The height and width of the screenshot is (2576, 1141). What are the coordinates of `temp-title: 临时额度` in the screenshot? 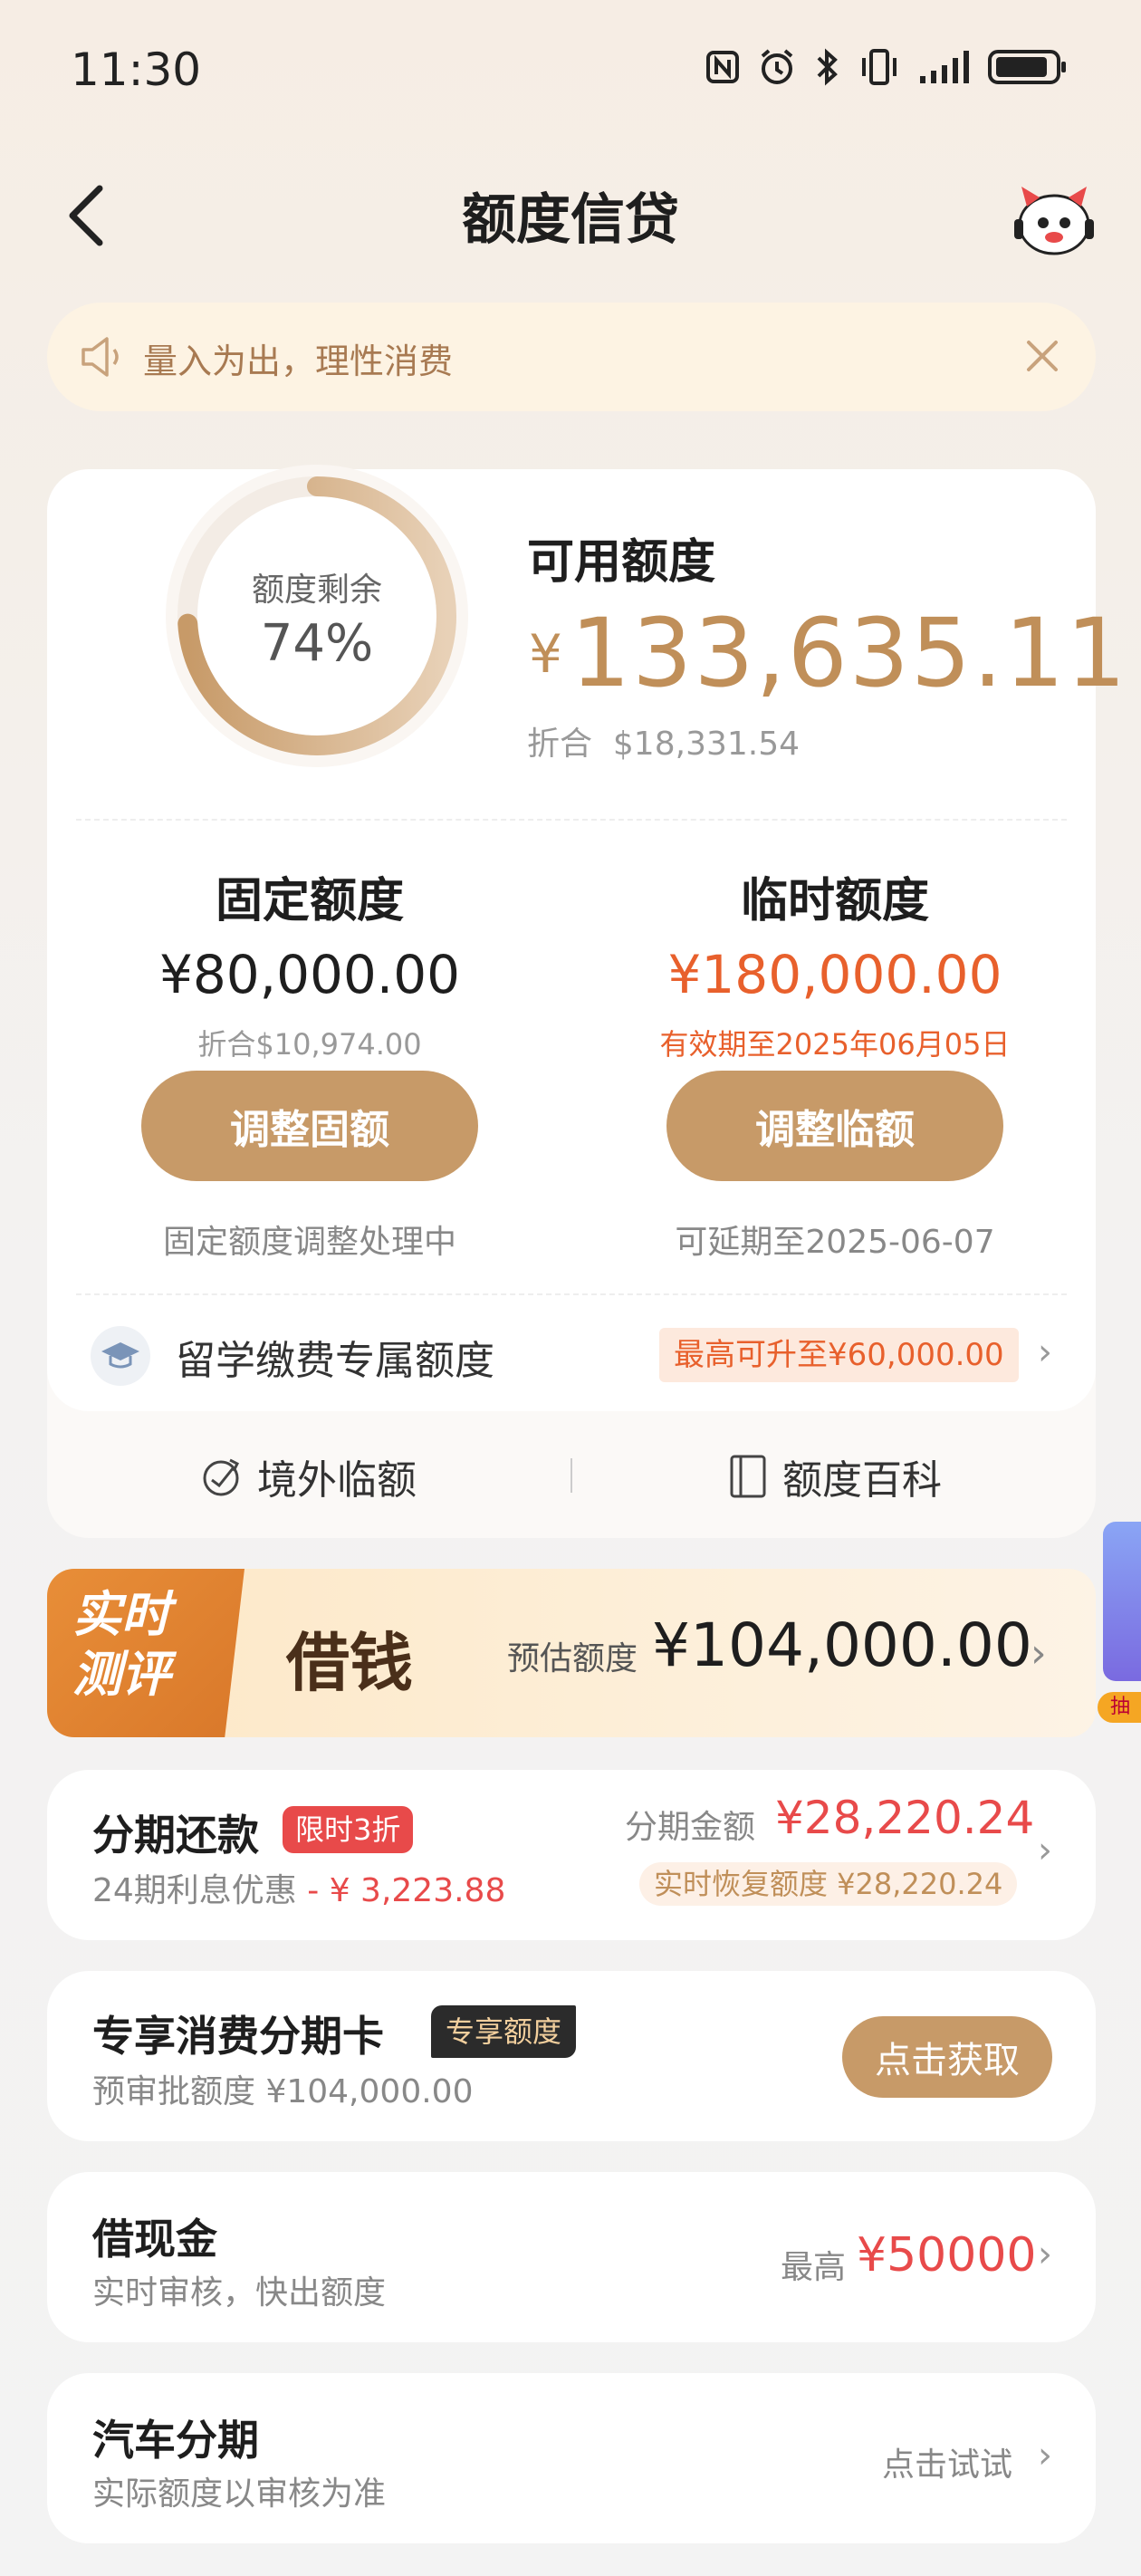 It's located at (835, 901).